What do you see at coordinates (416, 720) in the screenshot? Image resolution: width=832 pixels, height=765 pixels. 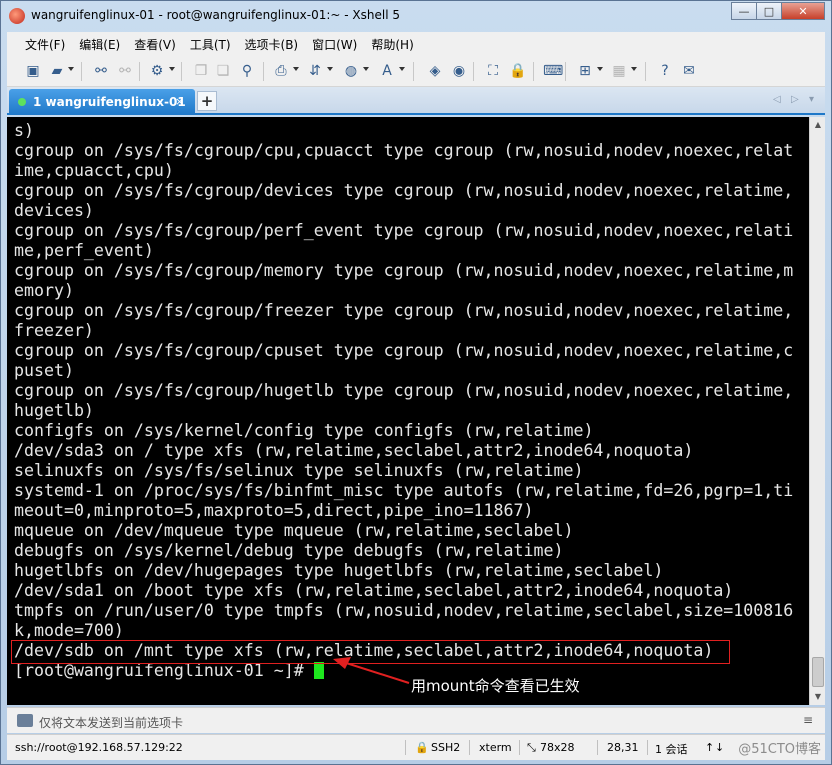 I see `compose-bar: 仅将文本发送到当前选项卡 ≡` at bounding box center [416, 720].